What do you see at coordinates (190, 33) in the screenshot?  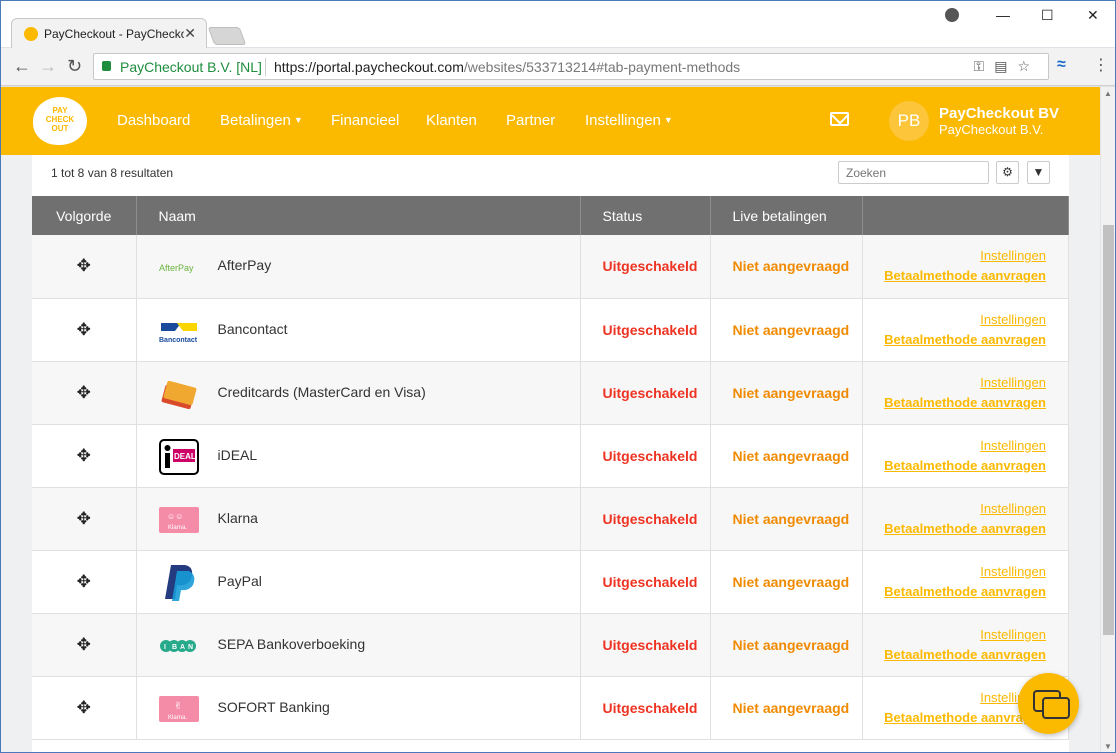 I see `tab-close-icon: ✕` at bounding box center [190, 33].